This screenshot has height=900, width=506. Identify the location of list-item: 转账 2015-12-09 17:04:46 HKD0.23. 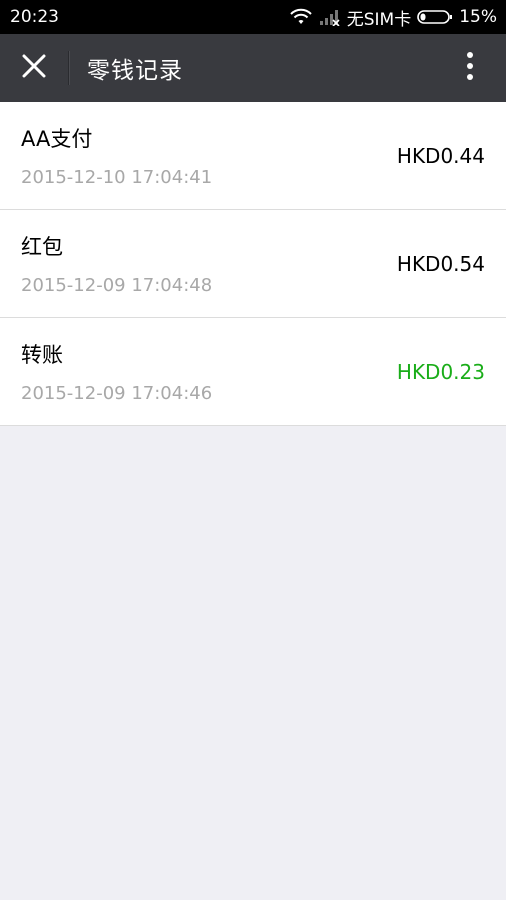
(253, 372).